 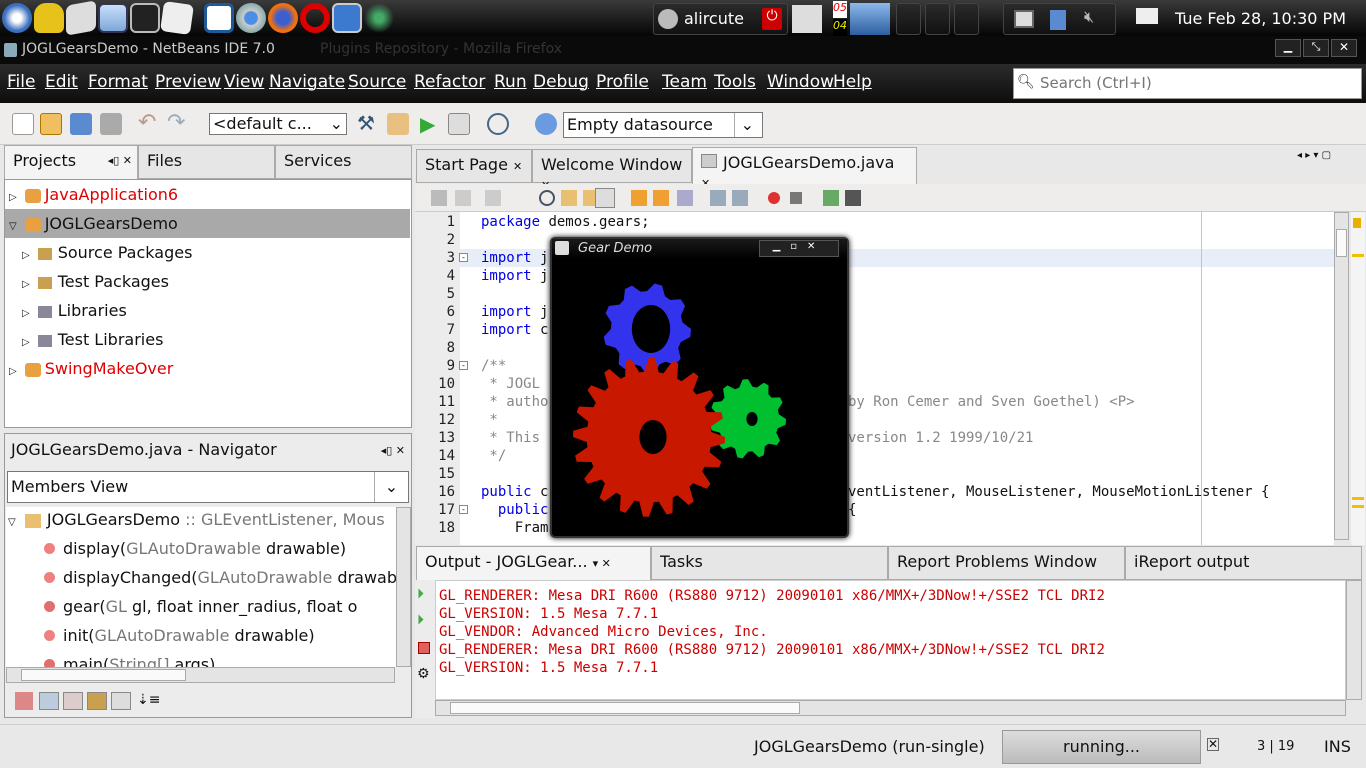 What do you see at coordinates (208, 487) in the screenshot?
I see `members-view-select: Members View ⌄` at bounding box center [208, 487].